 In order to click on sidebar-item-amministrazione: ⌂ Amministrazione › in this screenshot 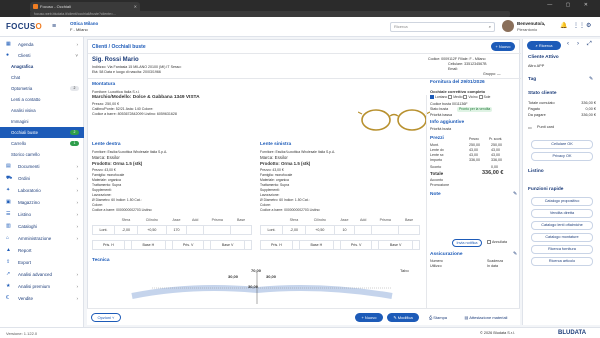, I will do `click(42, 238)`.